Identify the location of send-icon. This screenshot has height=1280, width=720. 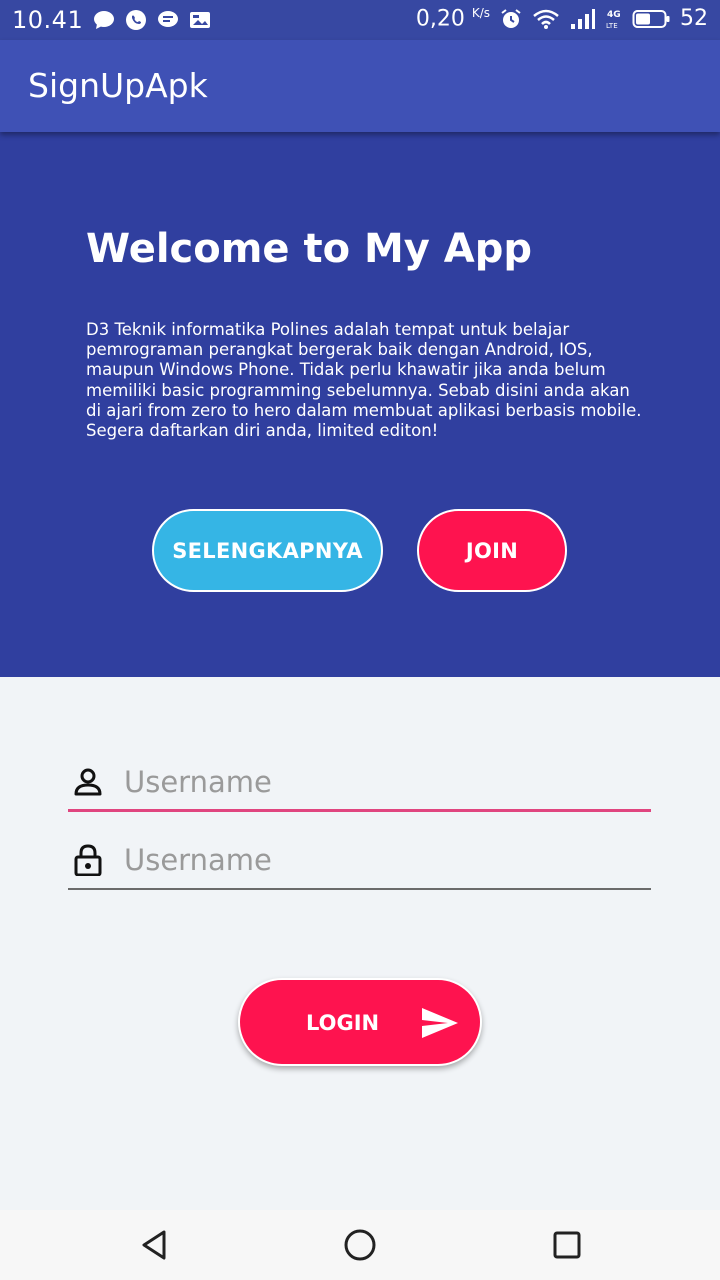
(440, 1023).